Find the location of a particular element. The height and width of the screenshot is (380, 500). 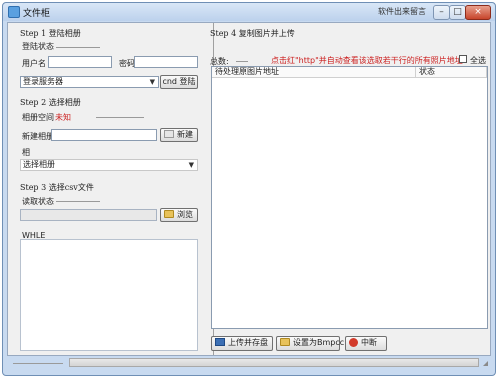

browse-label: 浏览 is located at coordinates (185, 214).